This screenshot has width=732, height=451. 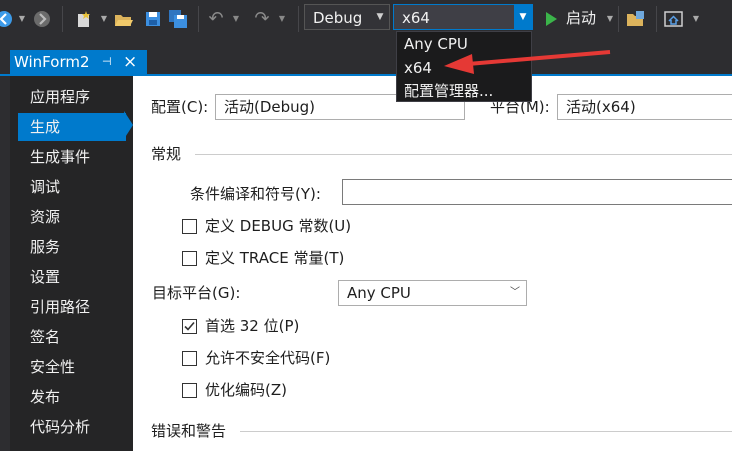 I want to click on tab-winform2: WinForm2 ⊣ ×, so click(x=78, y=62).